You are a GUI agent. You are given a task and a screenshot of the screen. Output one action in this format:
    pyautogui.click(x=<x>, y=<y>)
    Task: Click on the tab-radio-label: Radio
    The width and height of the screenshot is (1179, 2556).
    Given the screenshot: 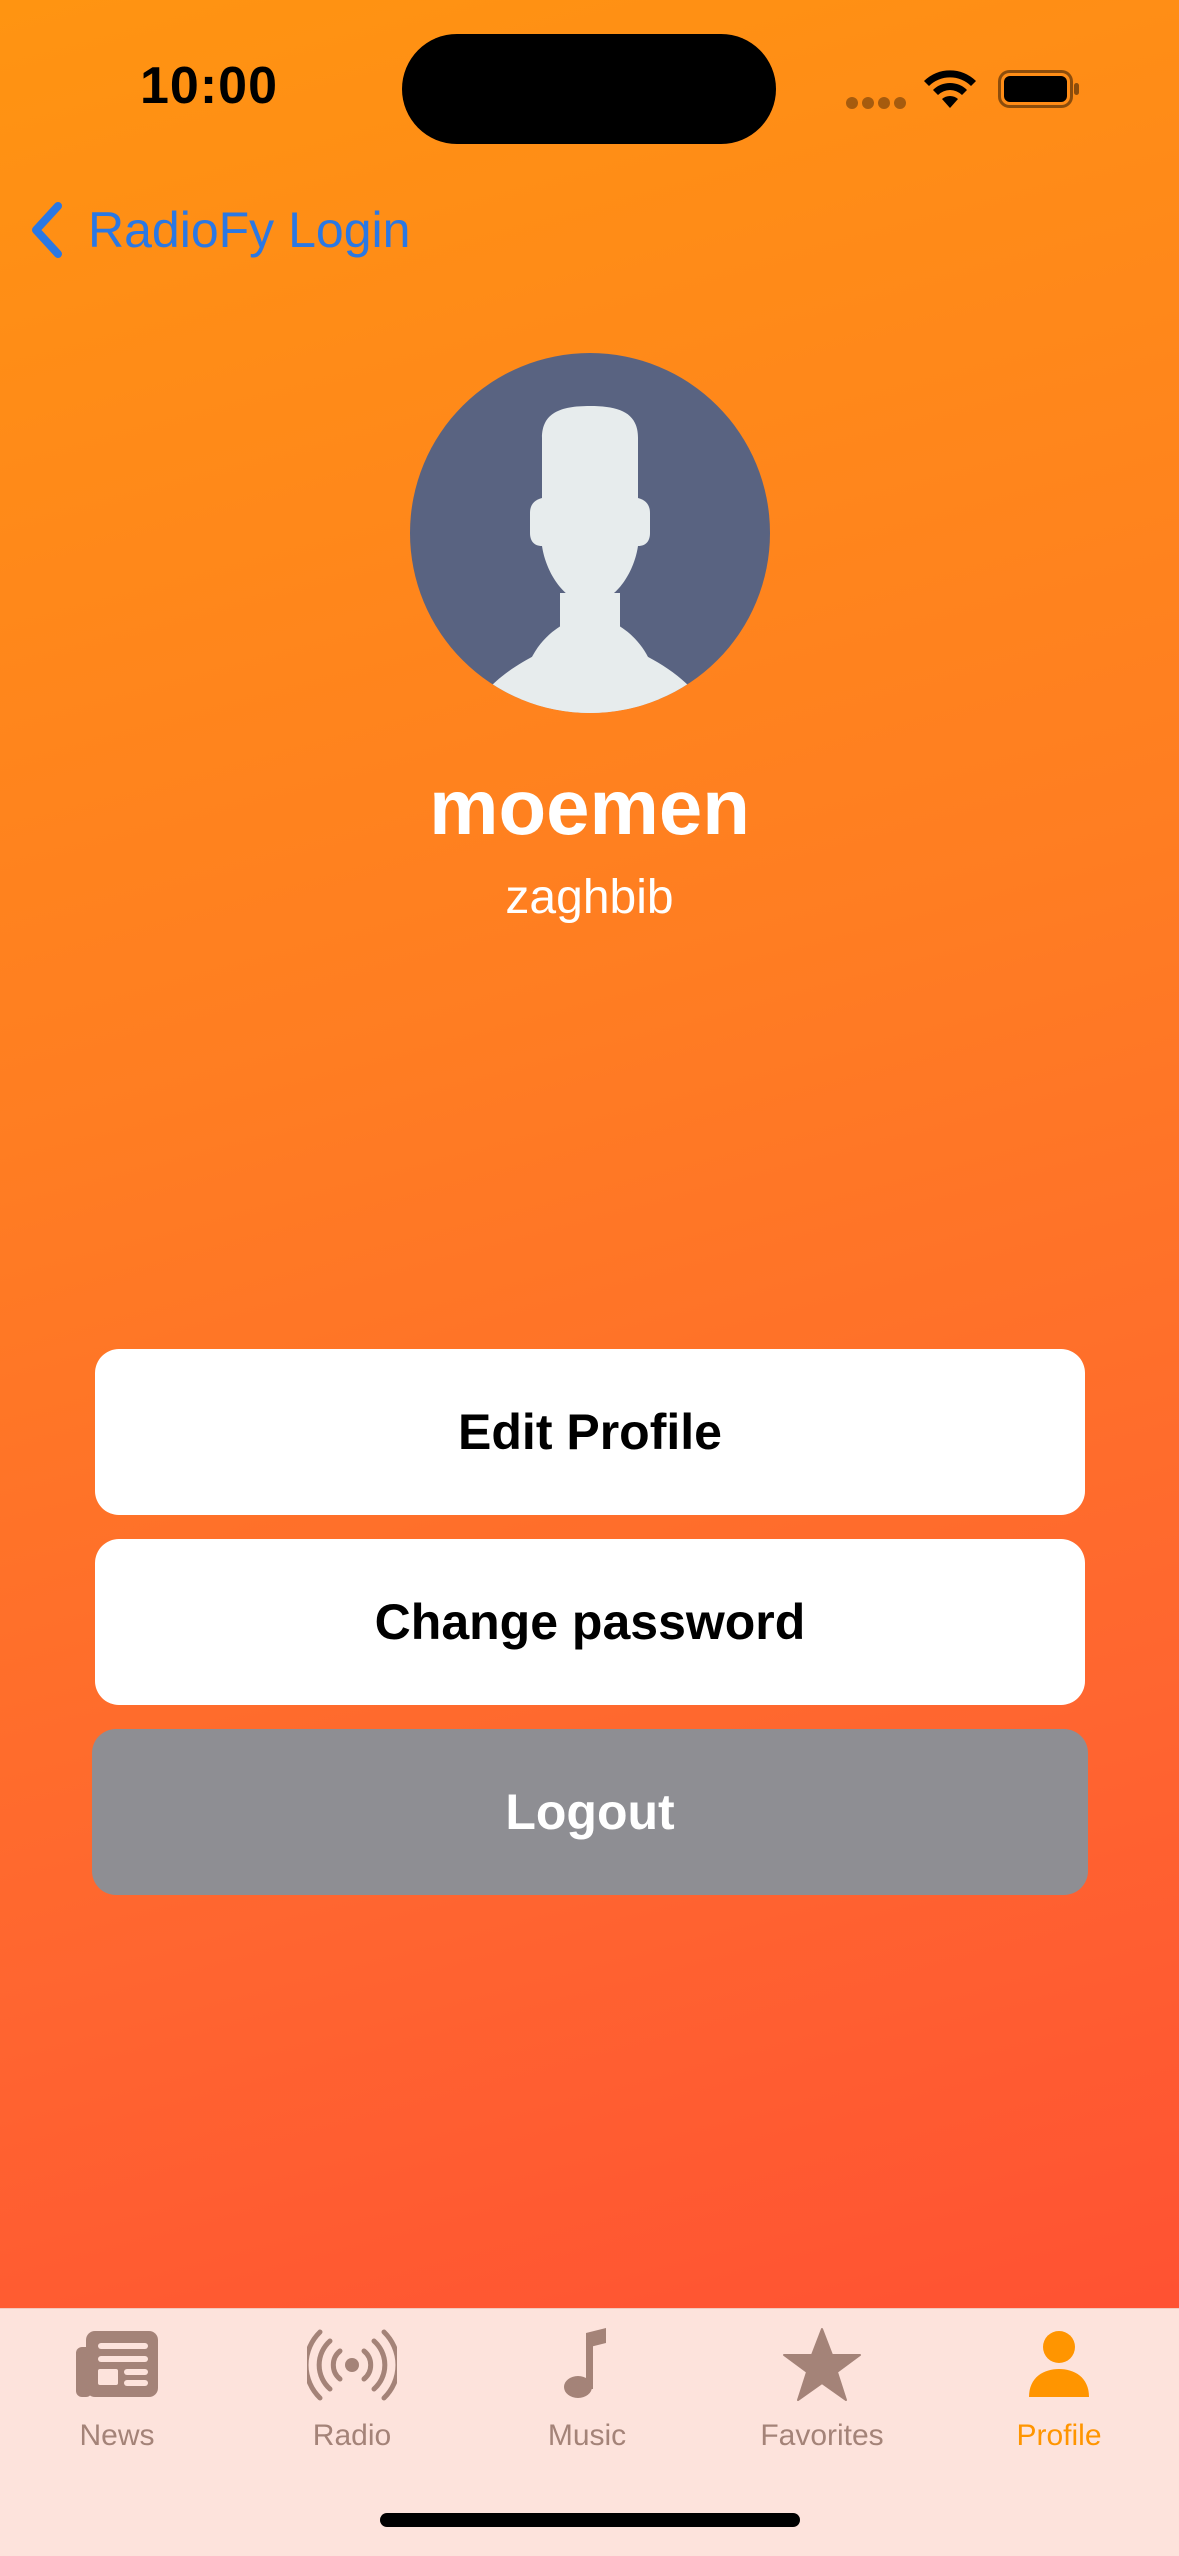 What is the action you would take?
    pyautogui.click(x=352, y=2435)
    